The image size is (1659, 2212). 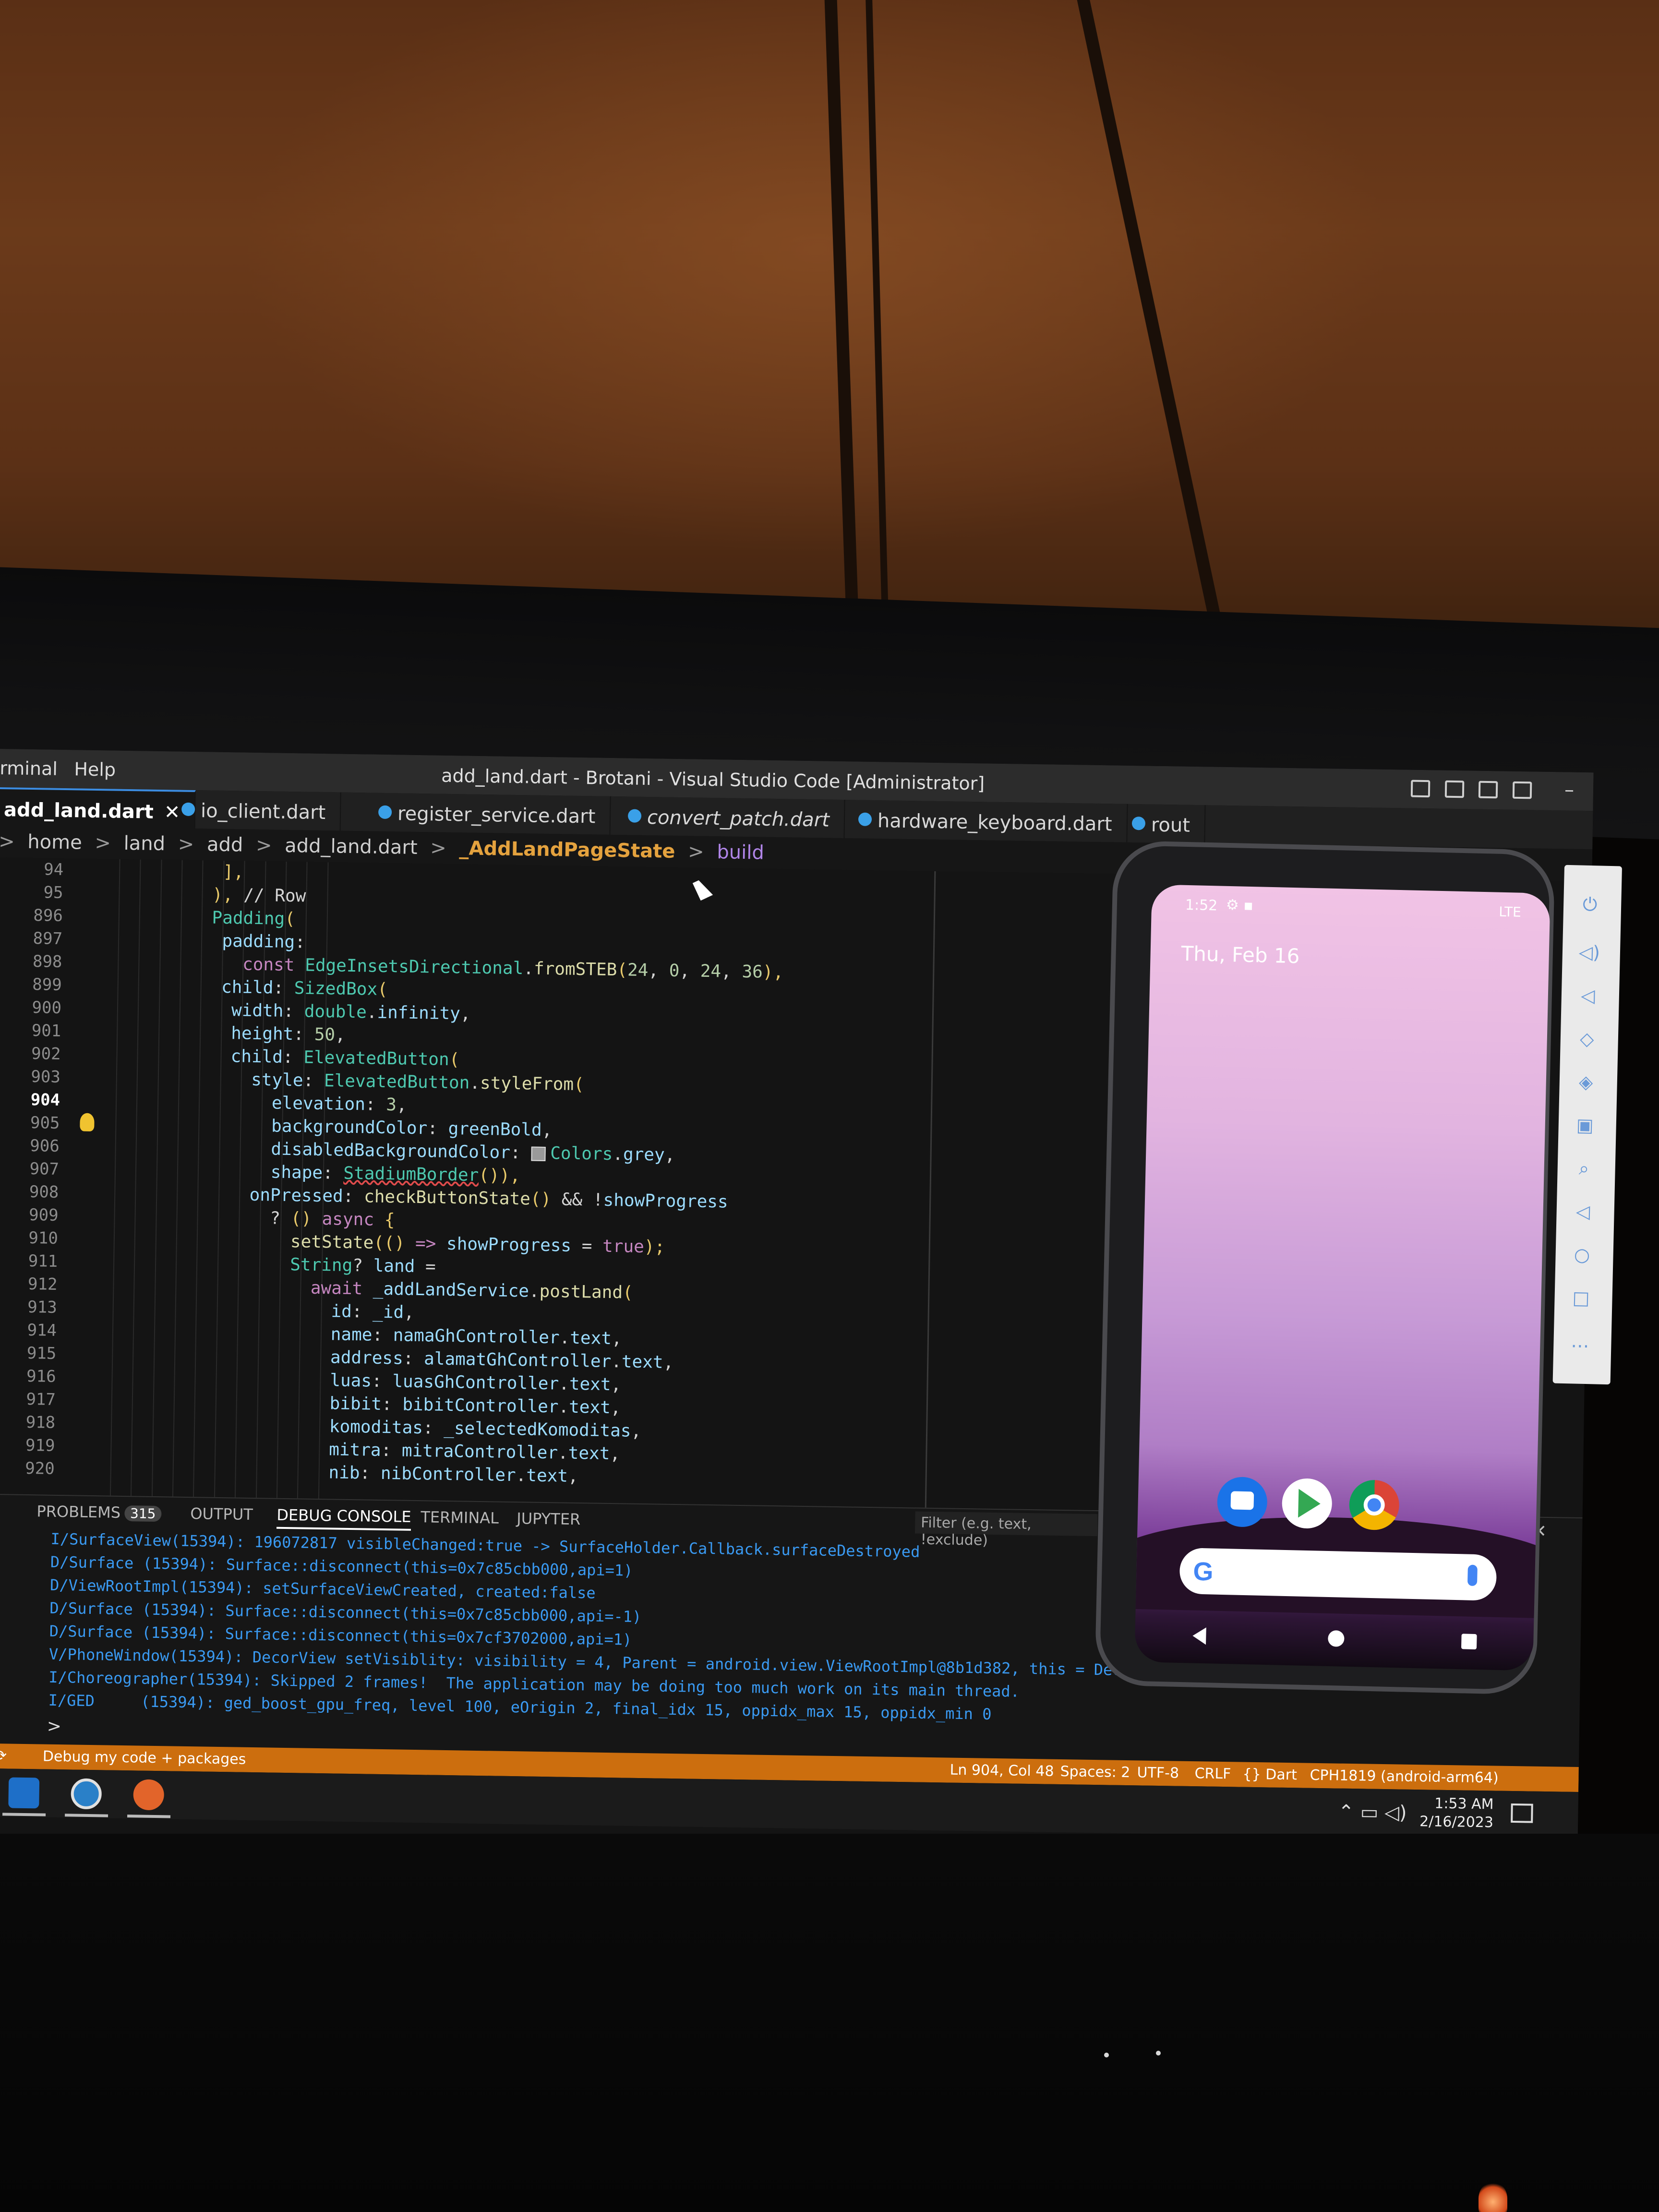 What do you see at coordinates (1585, 1125) in the screenshot?
I see `camera-icon: ▣` at bounding box center [1585, 1125].